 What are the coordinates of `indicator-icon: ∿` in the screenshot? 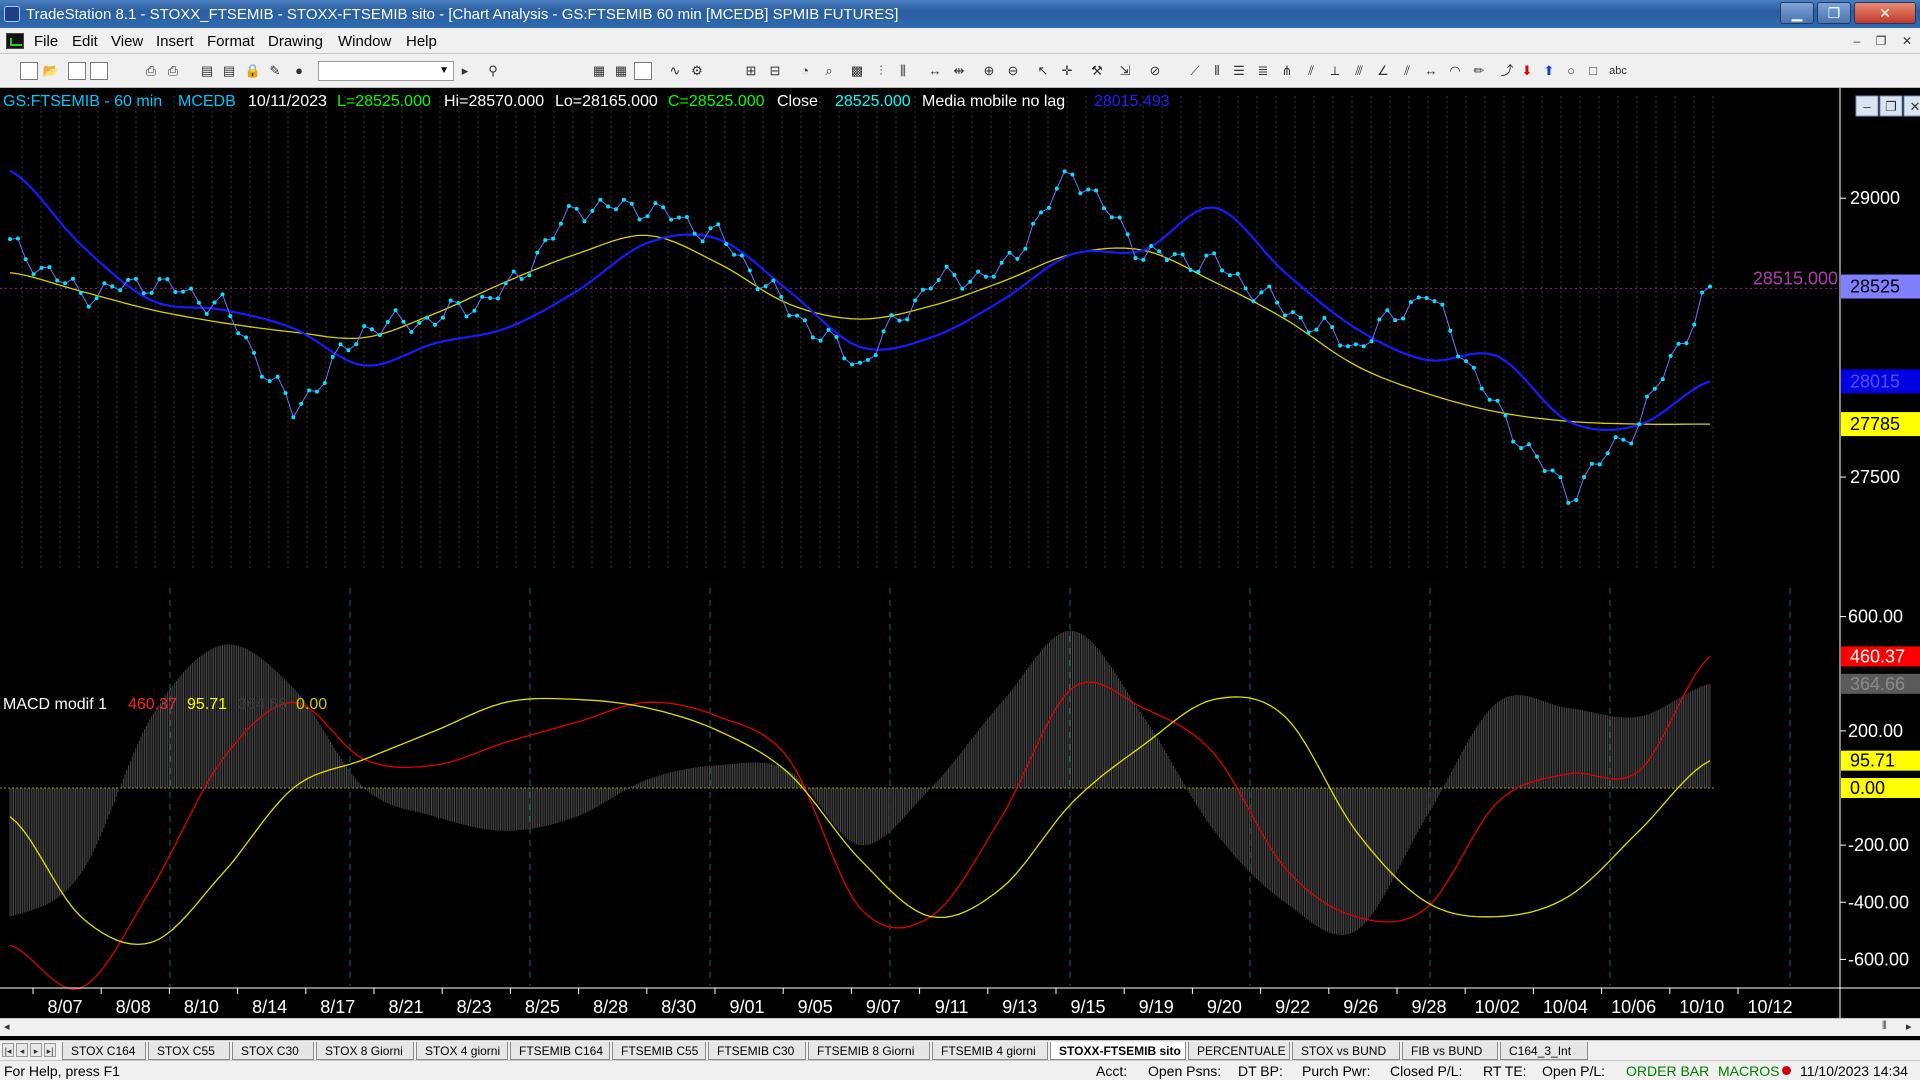 It's located at (675, 71).